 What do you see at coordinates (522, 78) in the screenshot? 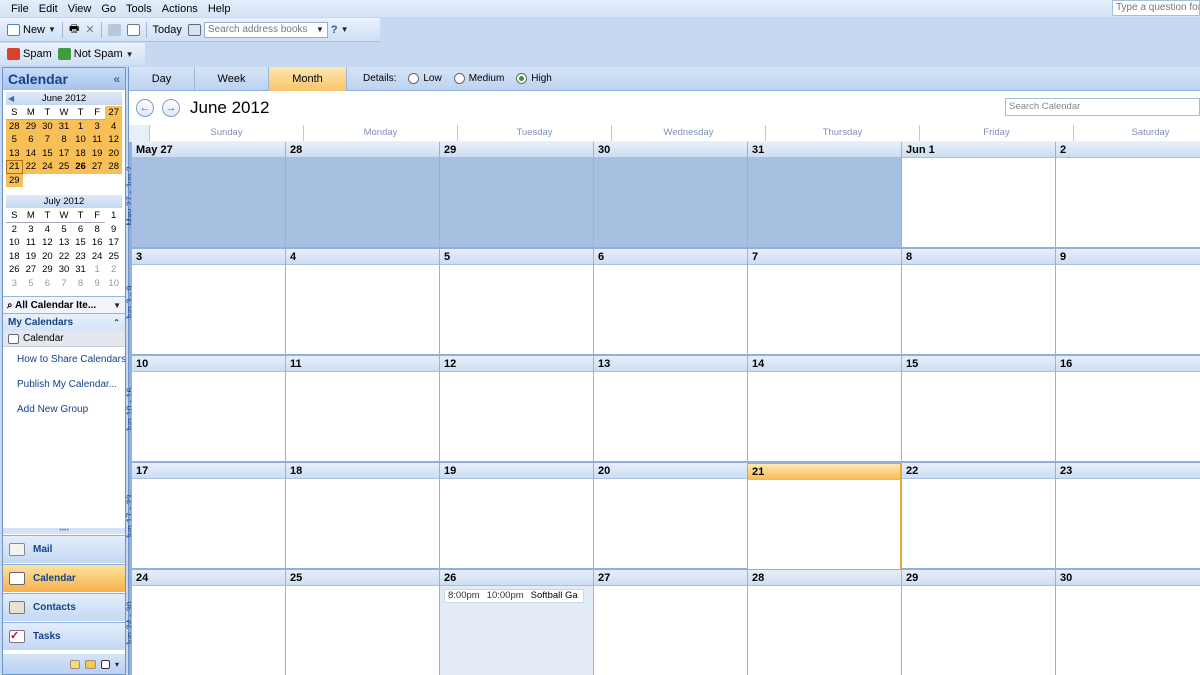
I see `details-high-radio` at bounding box center [522, 78].